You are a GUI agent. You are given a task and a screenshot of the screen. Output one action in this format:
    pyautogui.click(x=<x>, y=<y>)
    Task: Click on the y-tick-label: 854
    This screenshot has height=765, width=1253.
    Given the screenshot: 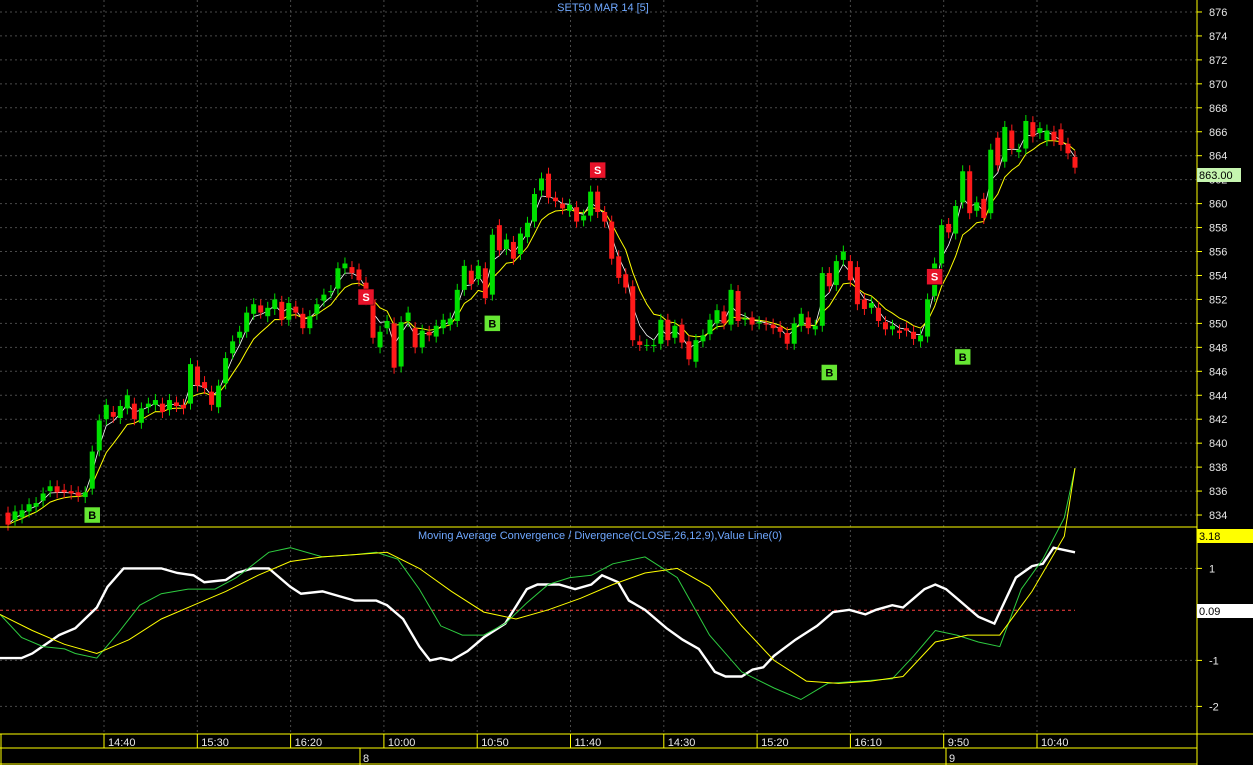 What is the action you would take?
    pyautogui.click(x=1218, y=276)
    